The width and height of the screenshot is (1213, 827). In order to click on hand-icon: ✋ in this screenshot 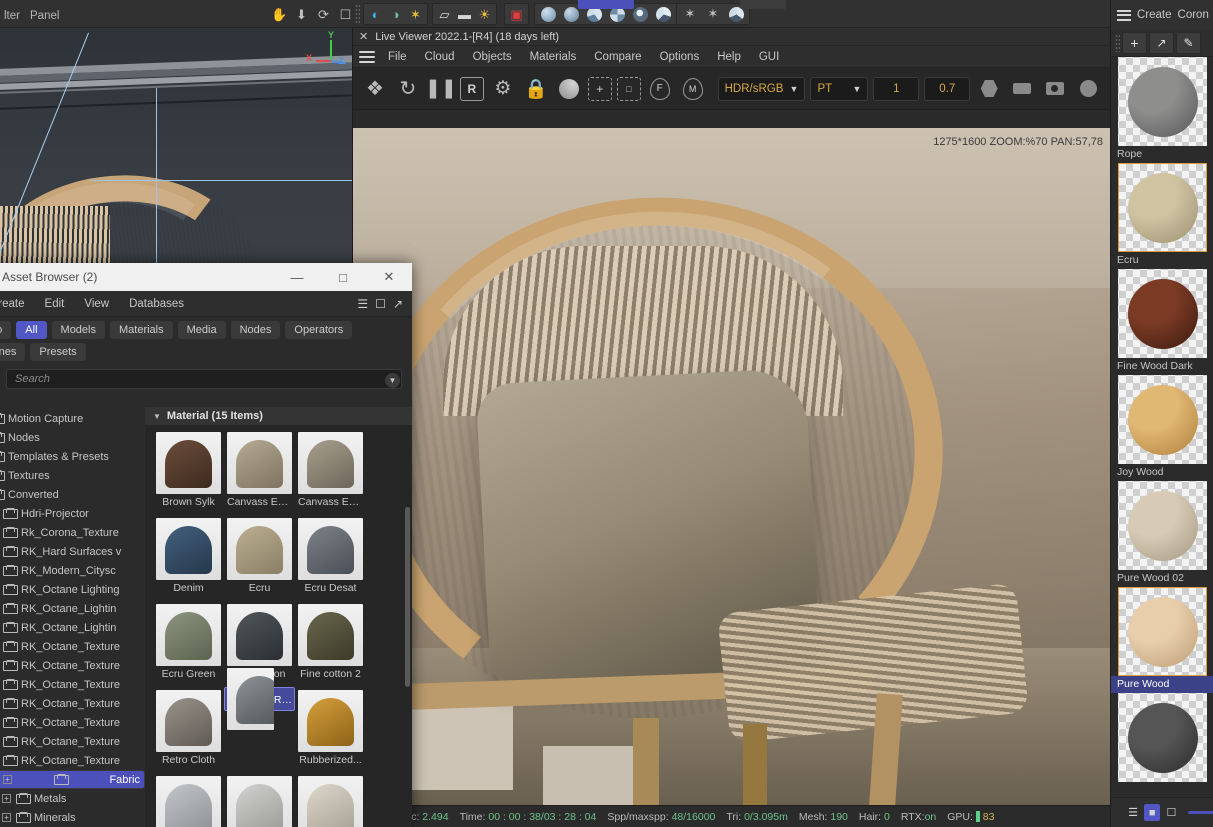, I will do `click(279, 14)`.